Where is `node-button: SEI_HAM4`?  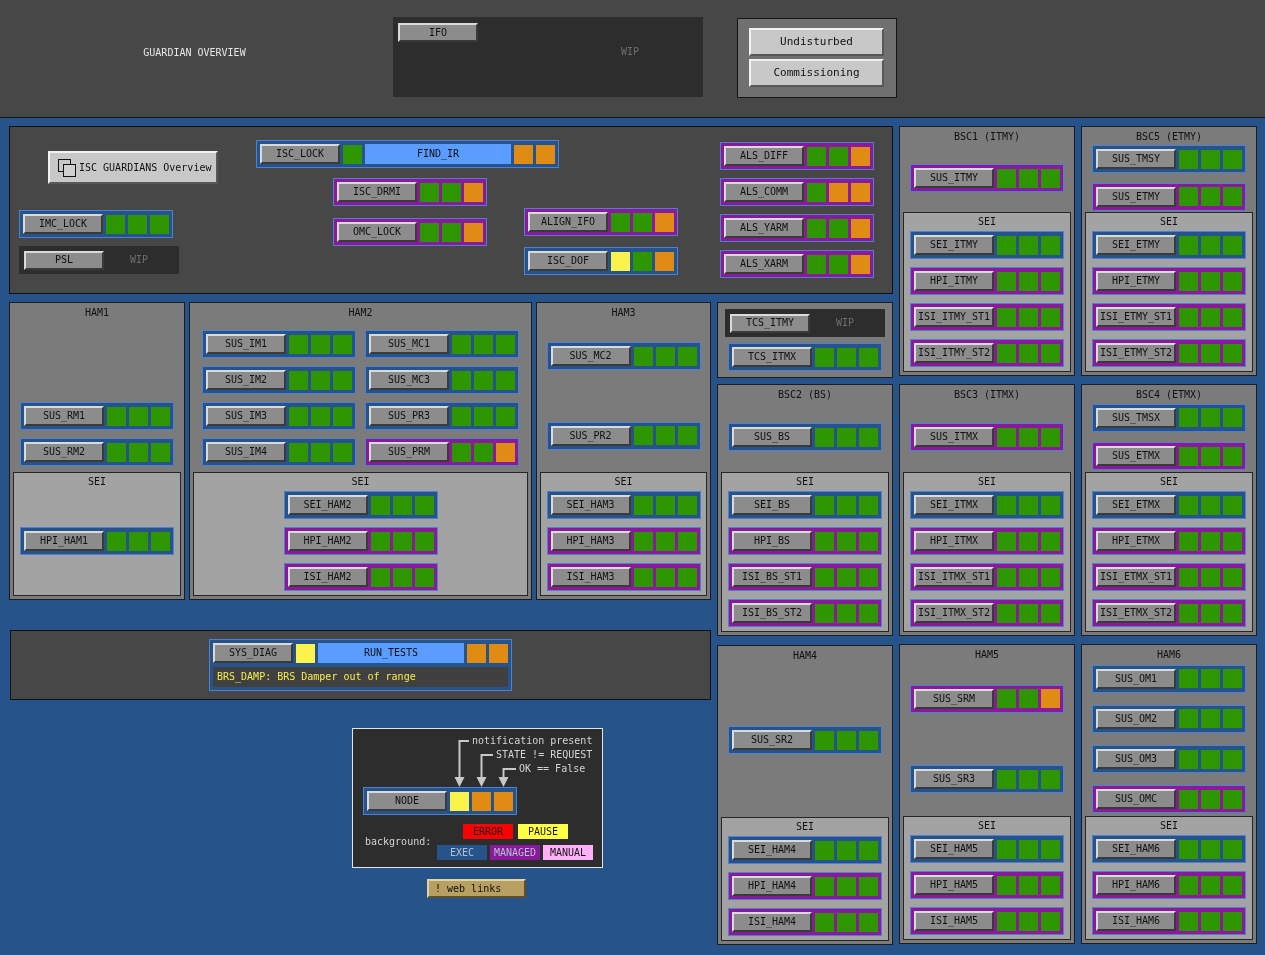 node-button: SEI_HAM4 is located at coordinates (772, 850).